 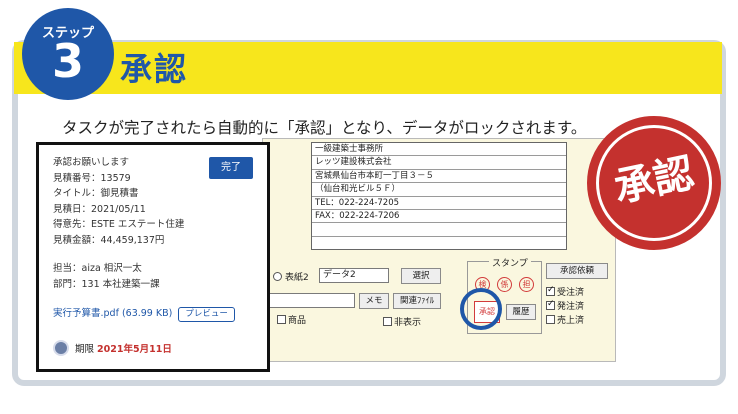 I want to click on approval-seal: 承認, so click(x=654, y=183).